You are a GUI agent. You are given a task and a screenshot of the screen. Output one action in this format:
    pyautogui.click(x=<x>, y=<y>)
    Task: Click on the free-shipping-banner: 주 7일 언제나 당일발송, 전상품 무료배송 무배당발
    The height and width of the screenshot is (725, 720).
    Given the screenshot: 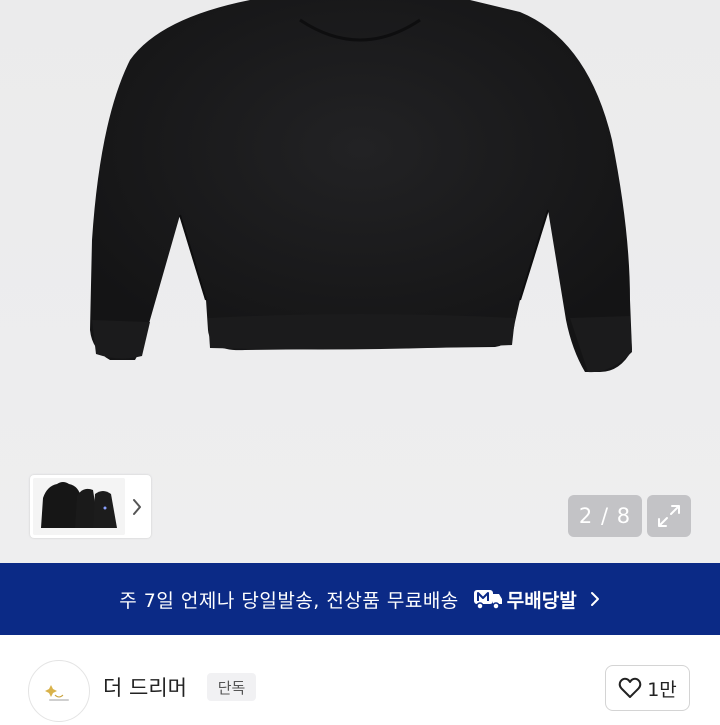 What is the action you would take?
    pyautogui.click(x=360, y=599)
    